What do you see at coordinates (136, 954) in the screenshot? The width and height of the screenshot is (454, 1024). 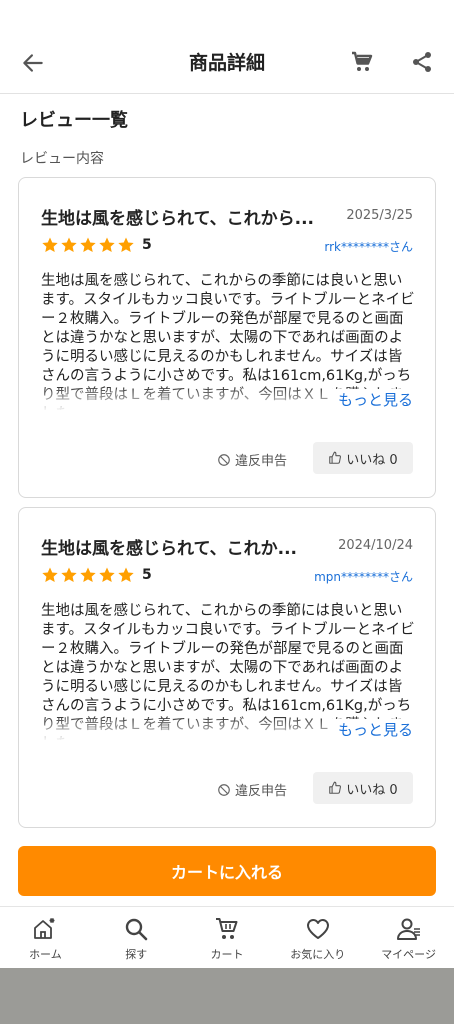 I see `tab-label: 探す` at bounding box center [136, 954].